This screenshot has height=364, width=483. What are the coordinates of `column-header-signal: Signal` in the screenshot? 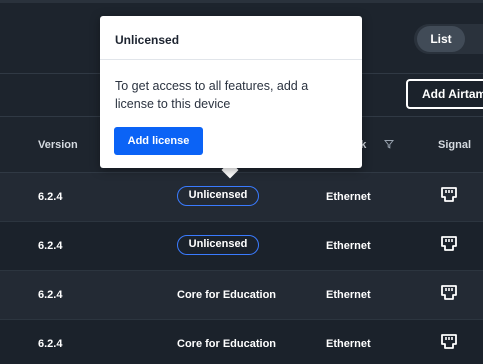 It's located at (454, 145).